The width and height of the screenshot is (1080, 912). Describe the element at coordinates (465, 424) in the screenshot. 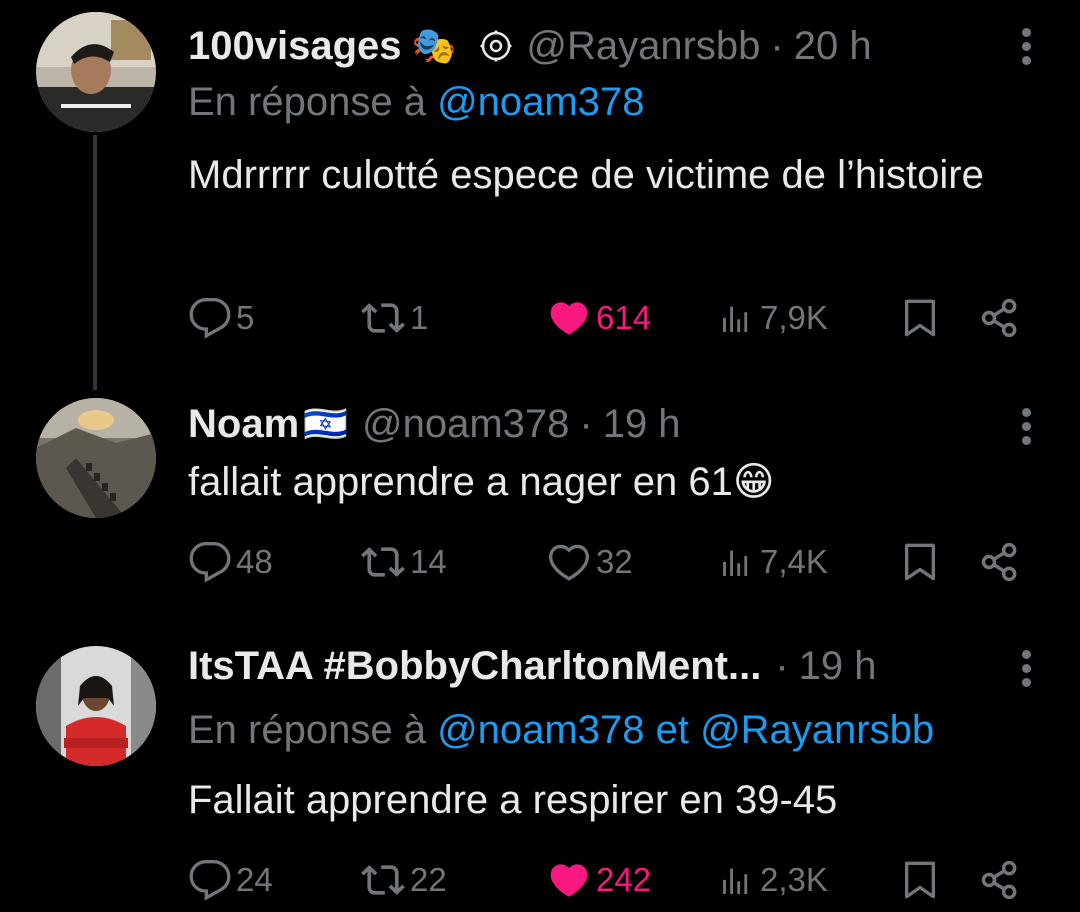

I see `user-handle: @noam378` at that location.